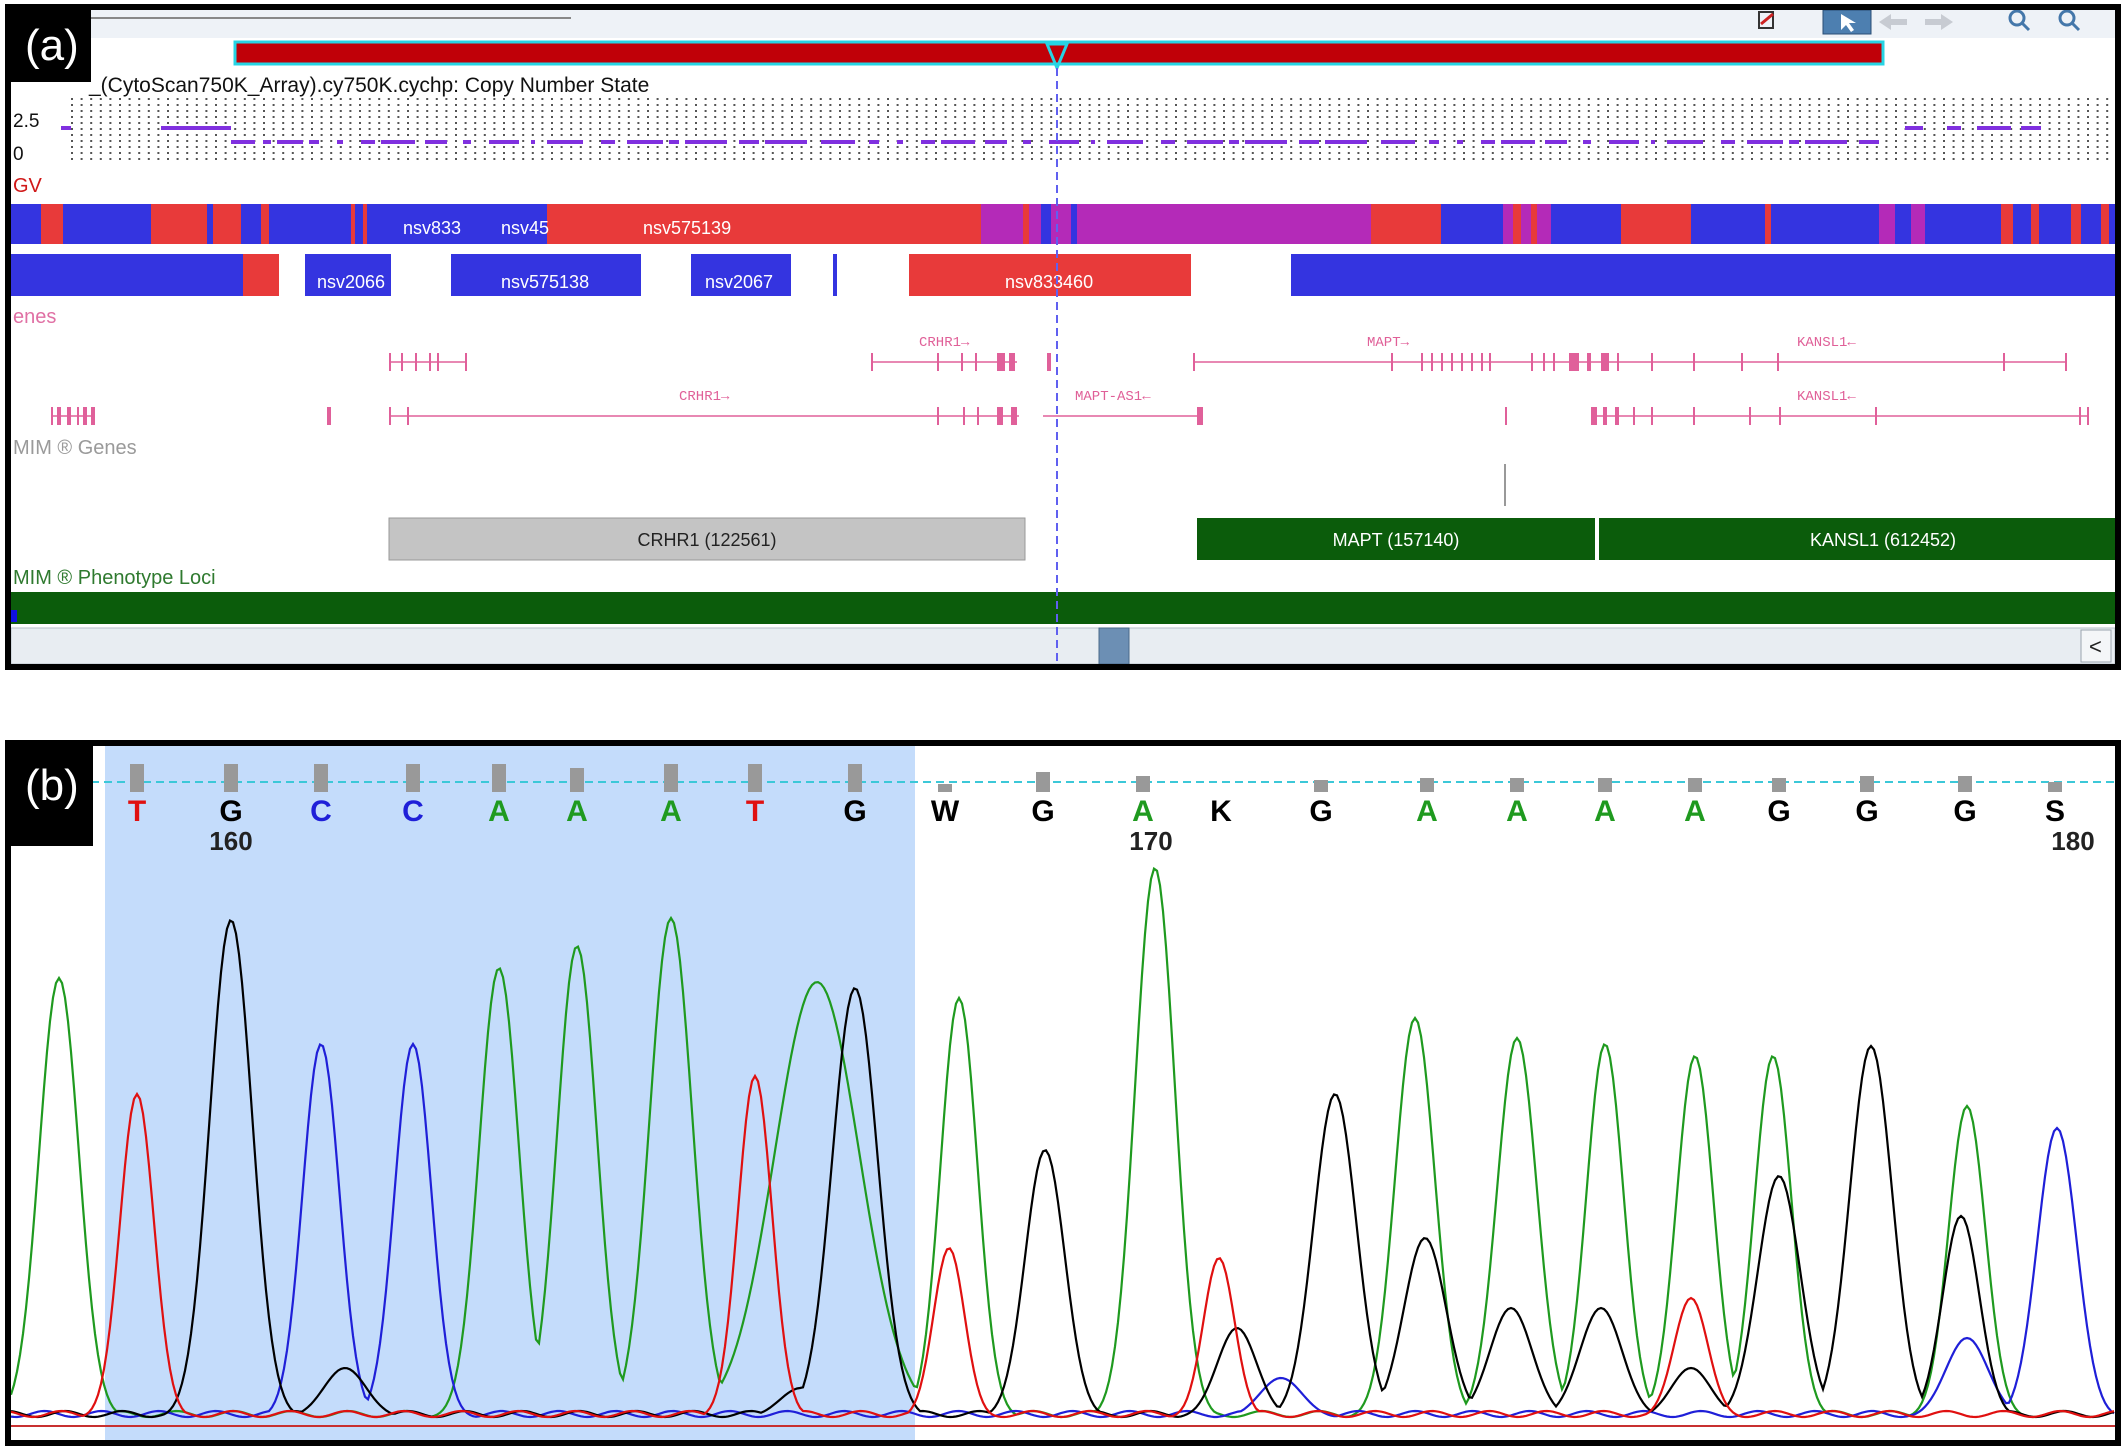  Describe the element at coordinates (52, 796) in the screenshot. I see `panel-b-tag: (b)` at that location.